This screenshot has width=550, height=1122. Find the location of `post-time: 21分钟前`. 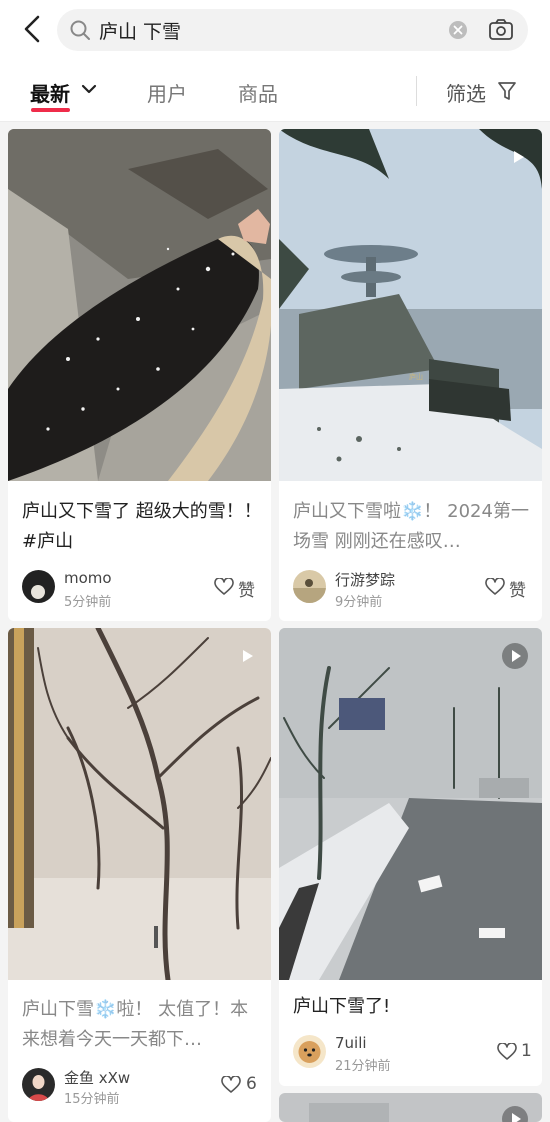

post-time: 21分钟前 is located at coordinates (363, 1066).